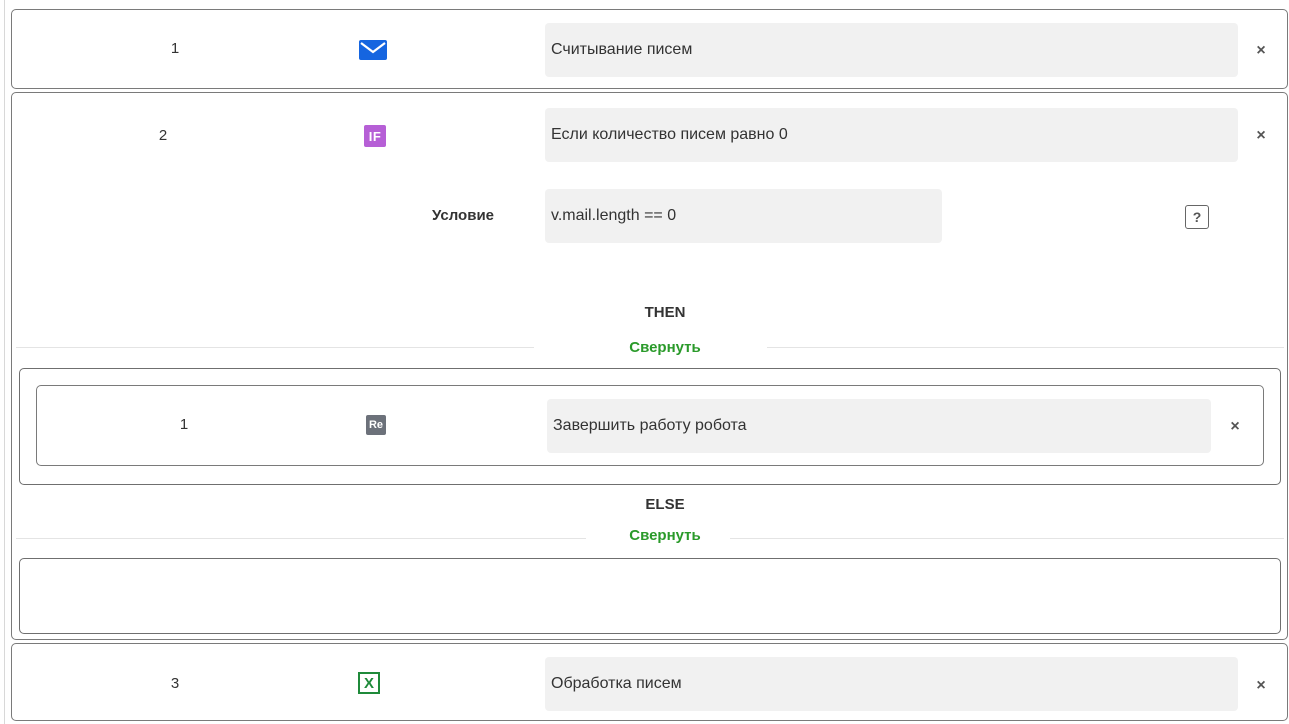 Image resolution: width=1289 pixels, height=724 pixels. I want to click on then-divider-left, so click(275, 347).